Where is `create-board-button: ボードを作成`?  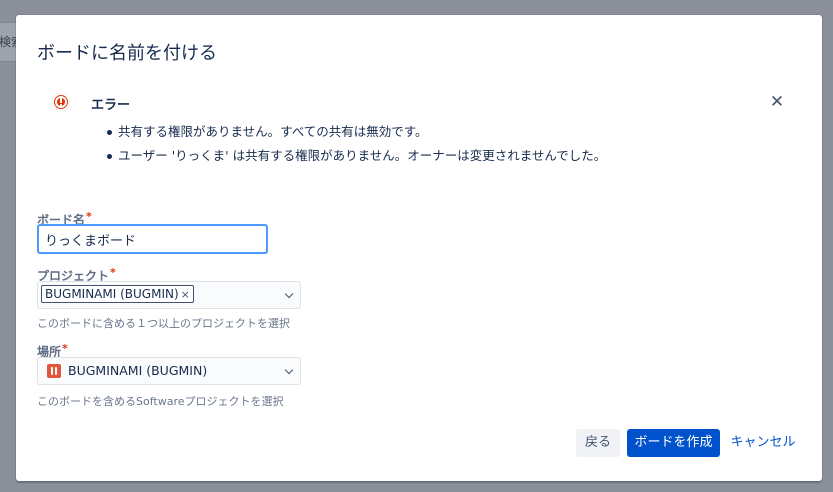
create-board-button: ボードを作成 is located at coordinates (673, 443).